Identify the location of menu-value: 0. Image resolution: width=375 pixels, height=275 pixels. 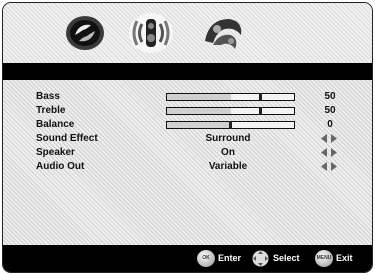
(330, 124).